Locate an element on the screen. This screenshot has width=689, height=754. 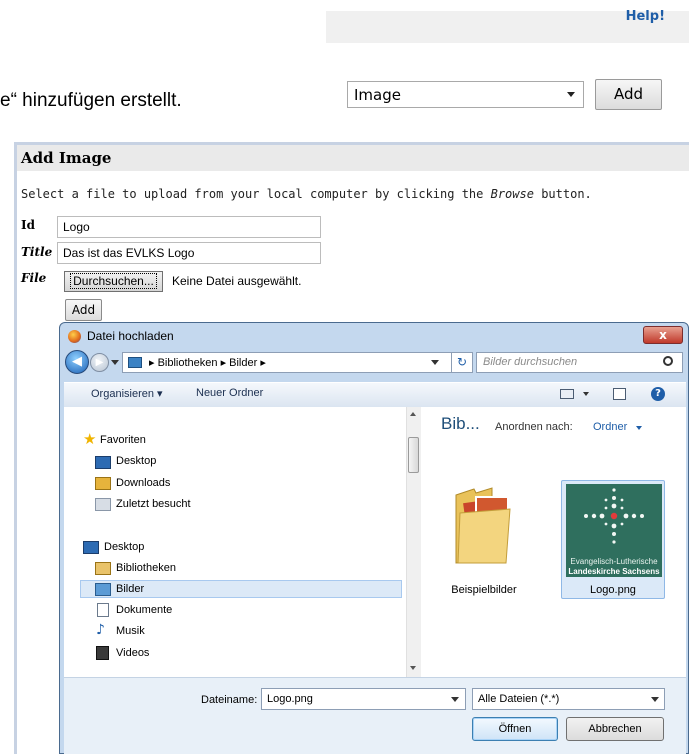
scroll-up-icon is located at coordinates (413, 414).